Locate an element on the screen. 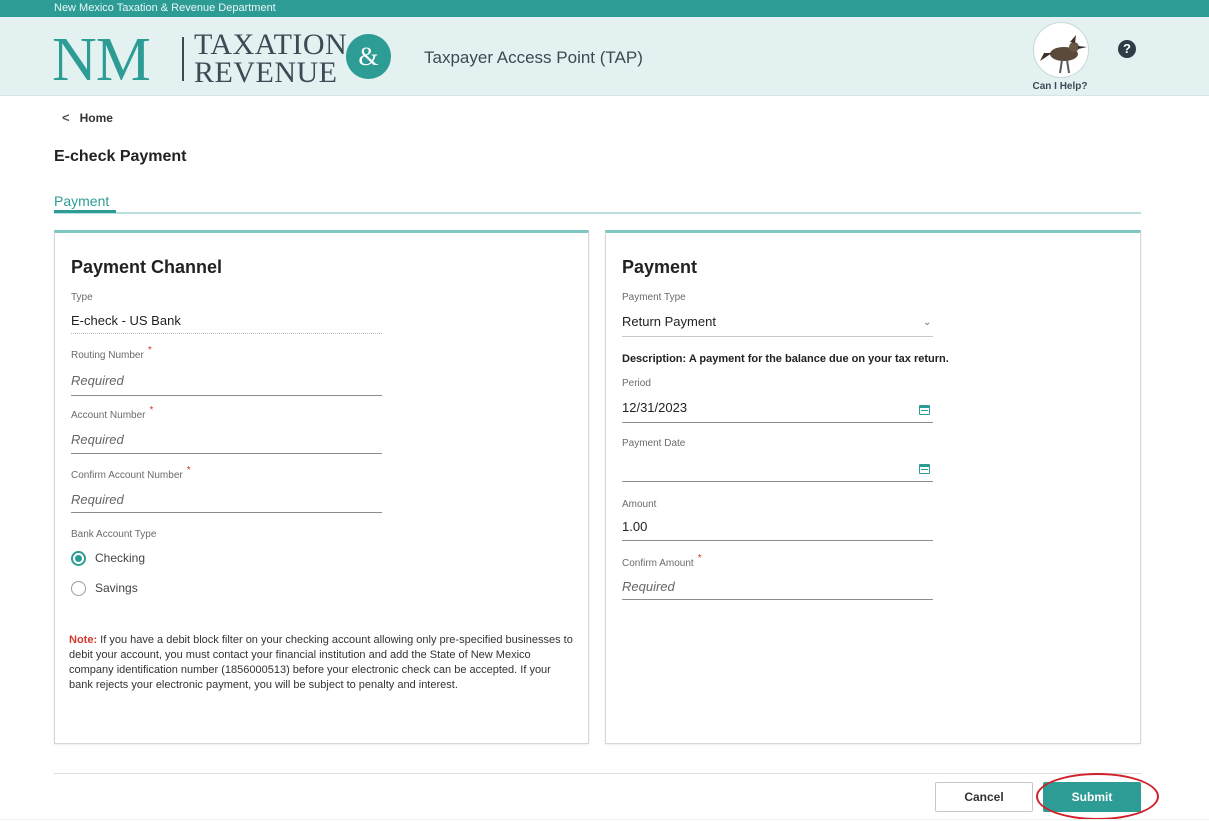 This screenshot has height=821, width=1209. footer-divider is located at coordinates (597, 773).